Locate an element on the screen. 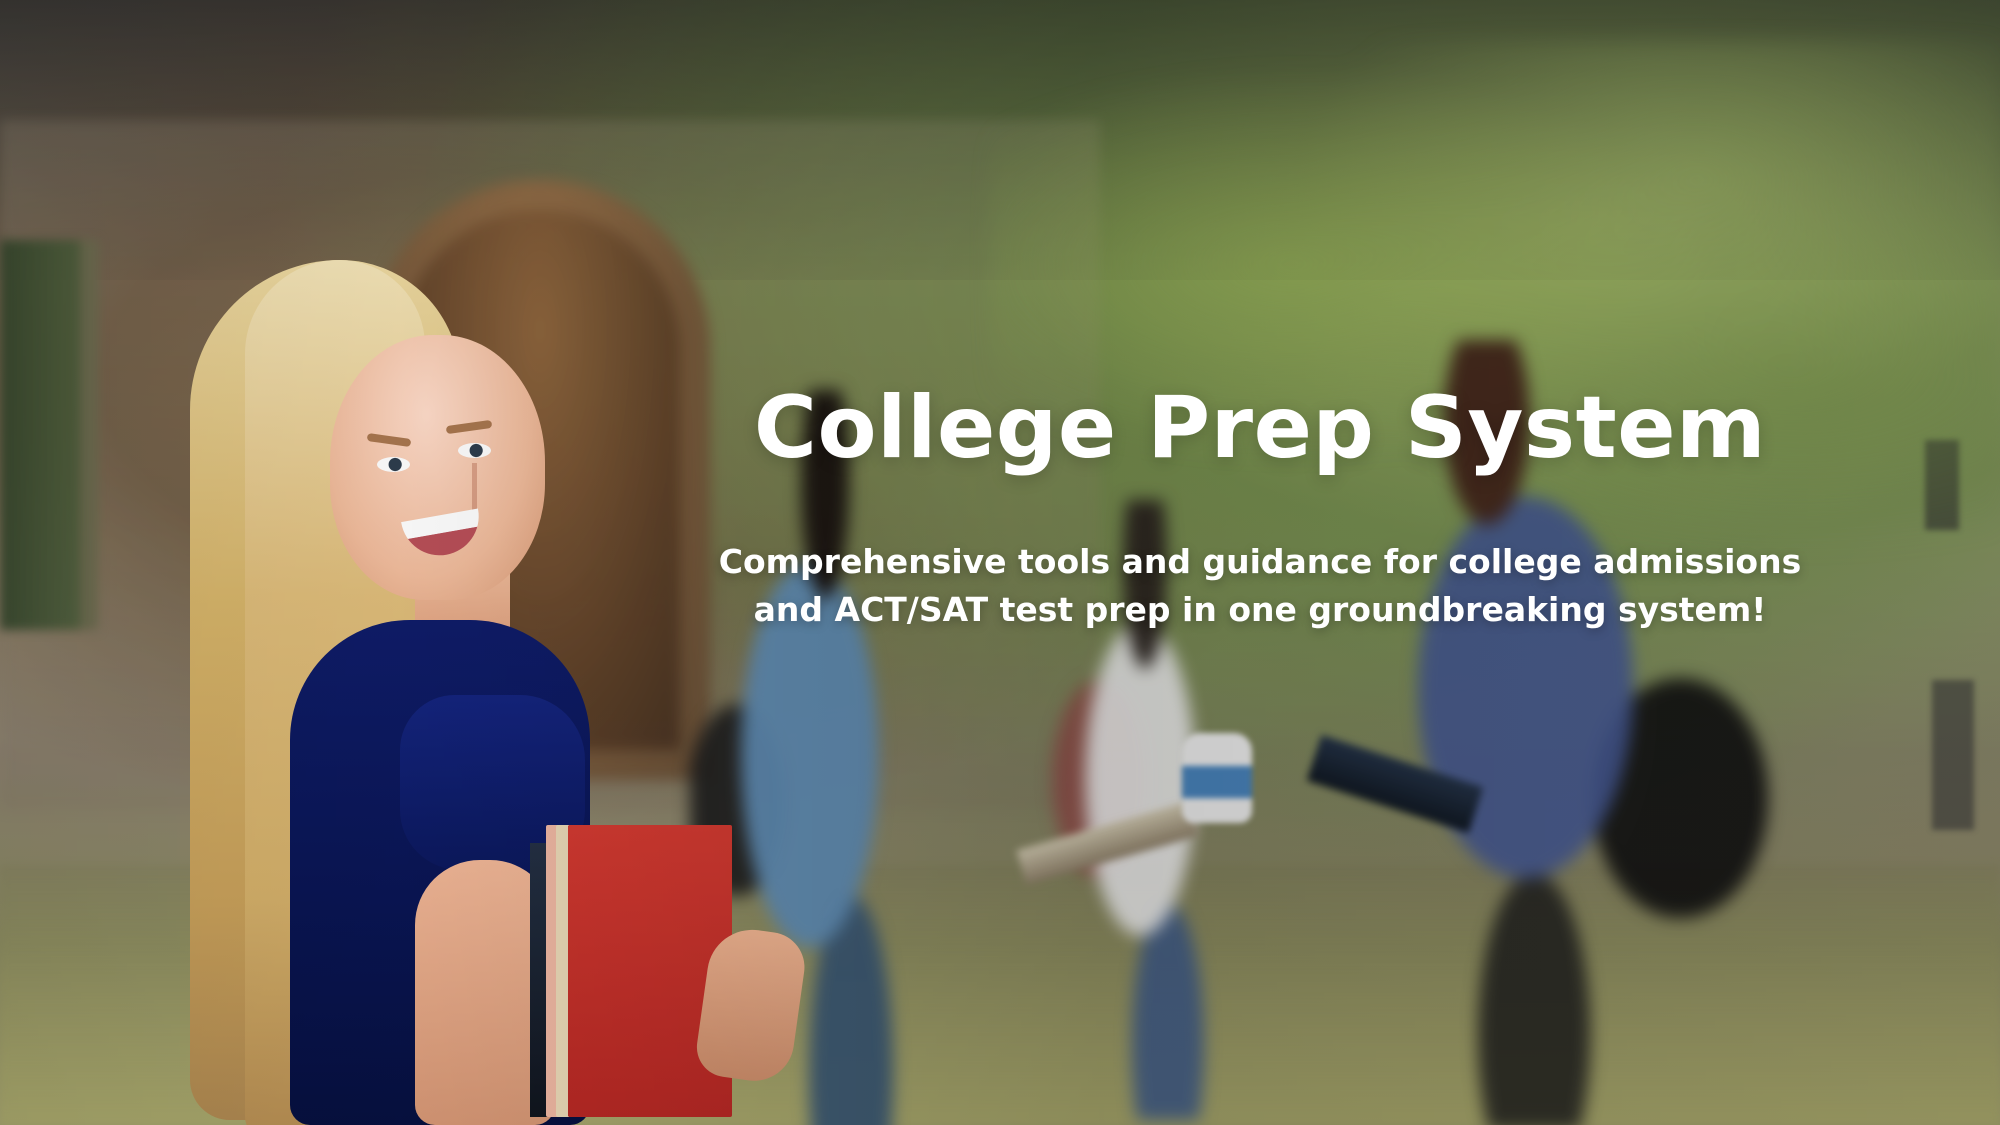 Image resolution: width=2000 pixels, height=1125 pixels. page-title: College Prep System is located at coordinates (1260, 428).